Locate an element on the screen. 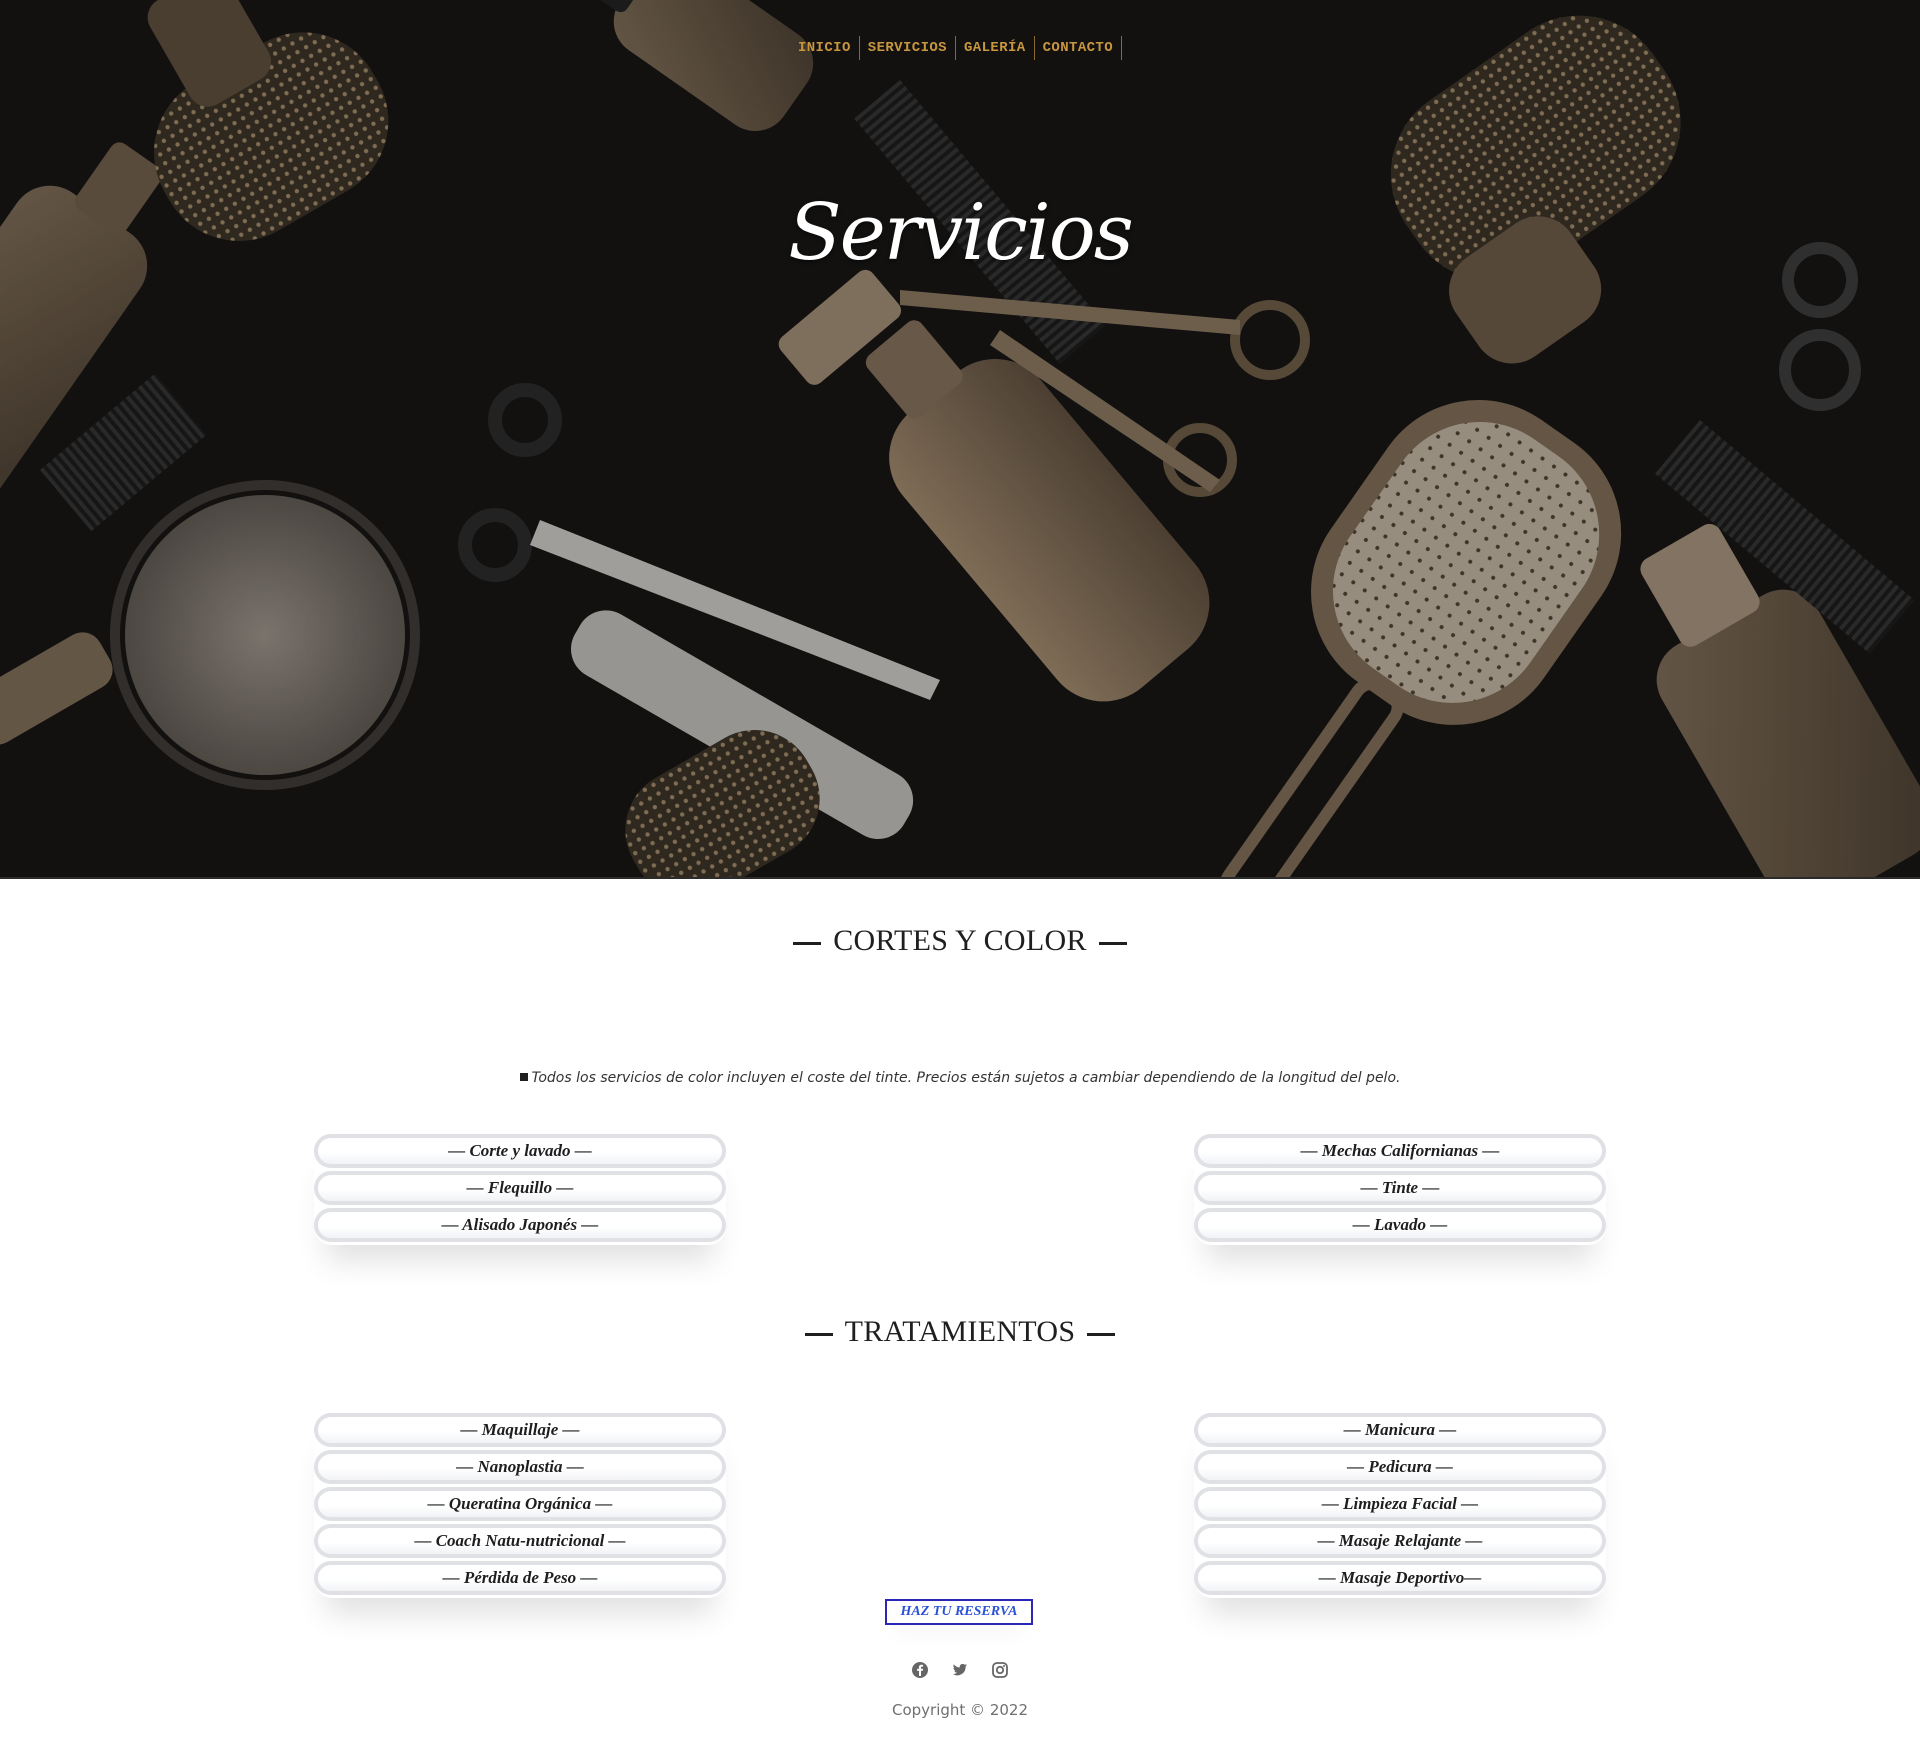 The image size is (1920, 1738). social-links is located at coordinates (960, 1670).